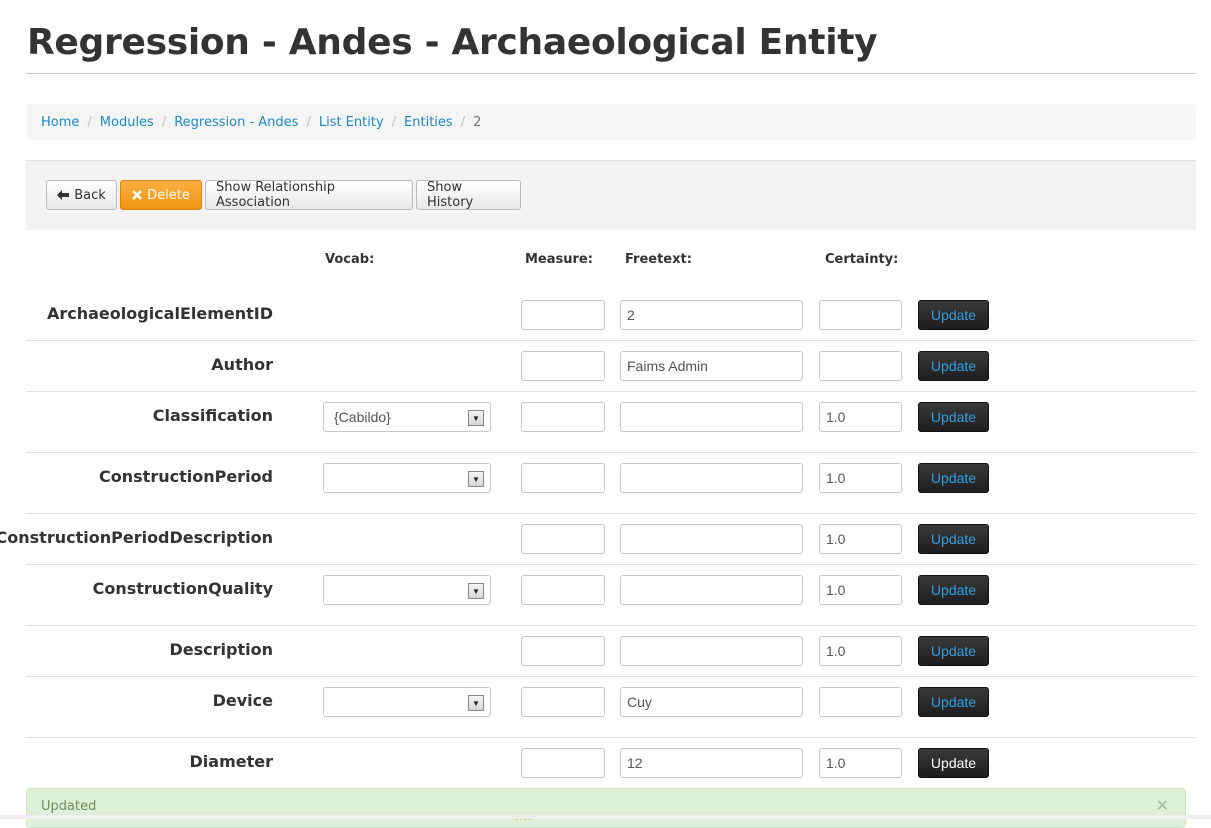 The width and height of the screenshot is (1211, 828). Describe the element at coordinates (862, 259) in the screenshot. I see `column-header-certainty: Certainty:` at that location.